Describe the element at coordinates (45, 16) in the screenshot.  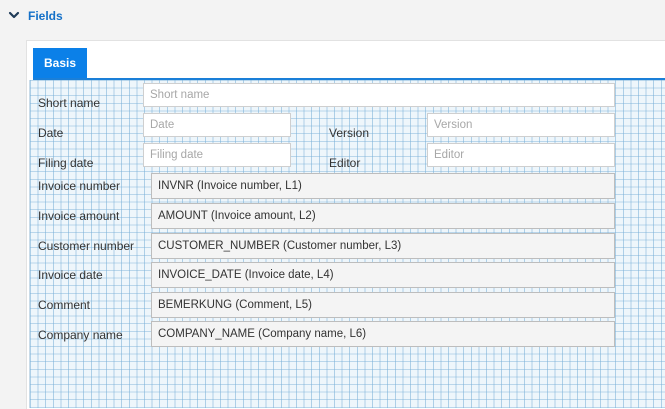
I see `section-title: Fields` at that location.